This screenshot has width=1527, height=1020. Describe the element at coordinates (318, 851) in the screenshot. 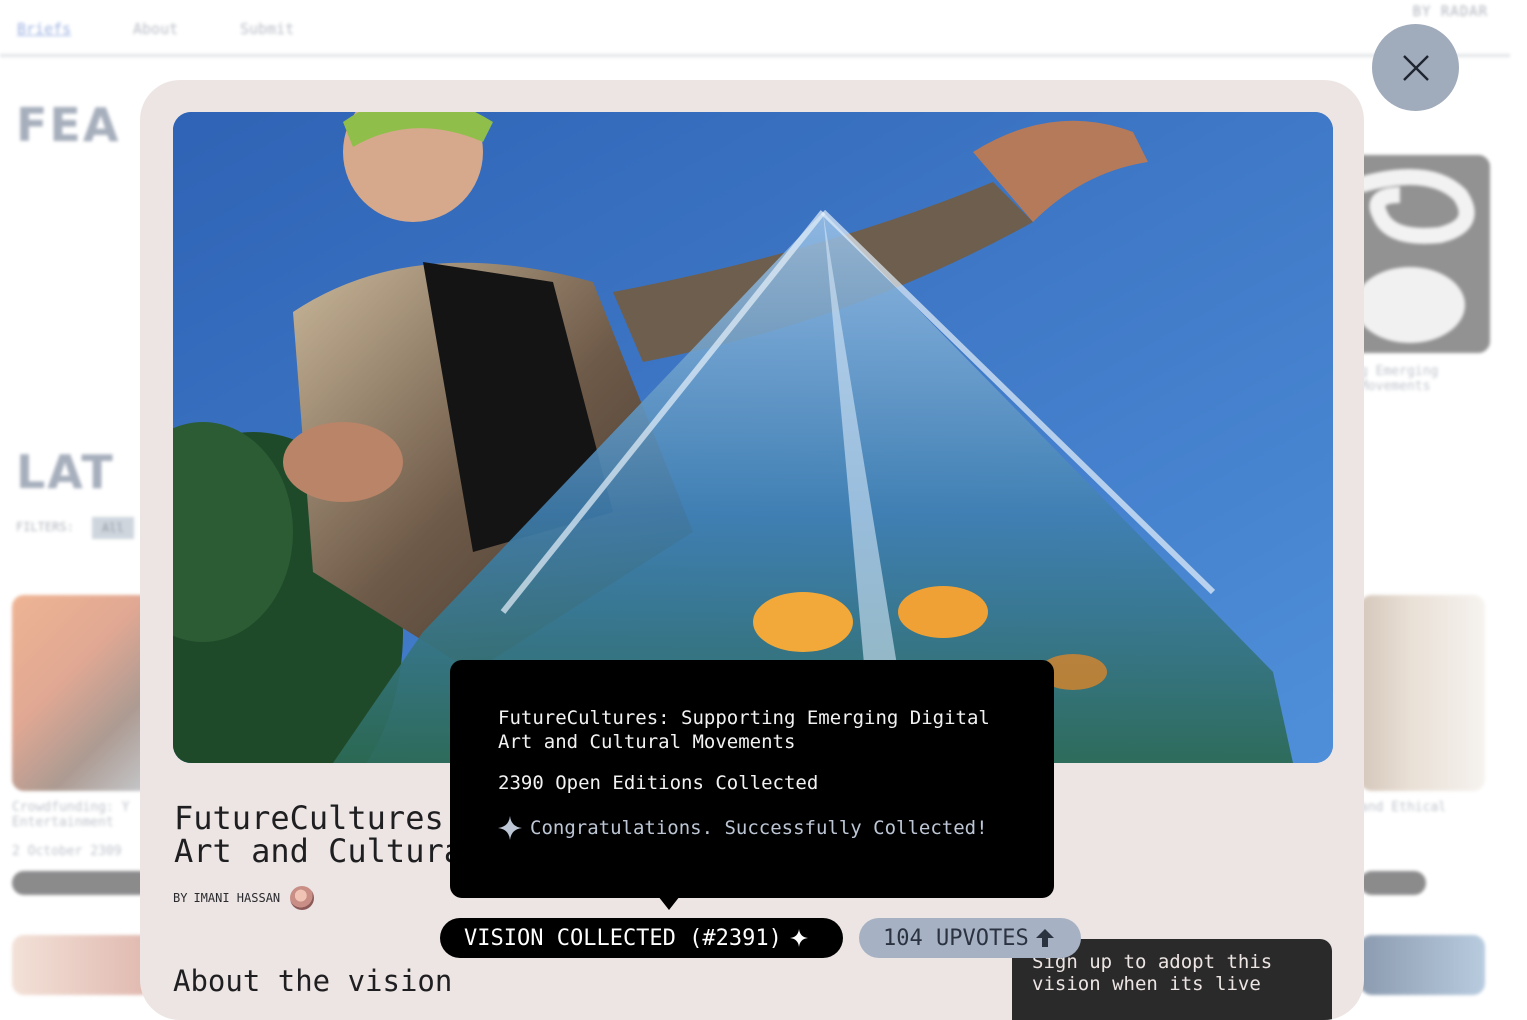

I see `vision-title-line-2: Art and Cultura` at that location.